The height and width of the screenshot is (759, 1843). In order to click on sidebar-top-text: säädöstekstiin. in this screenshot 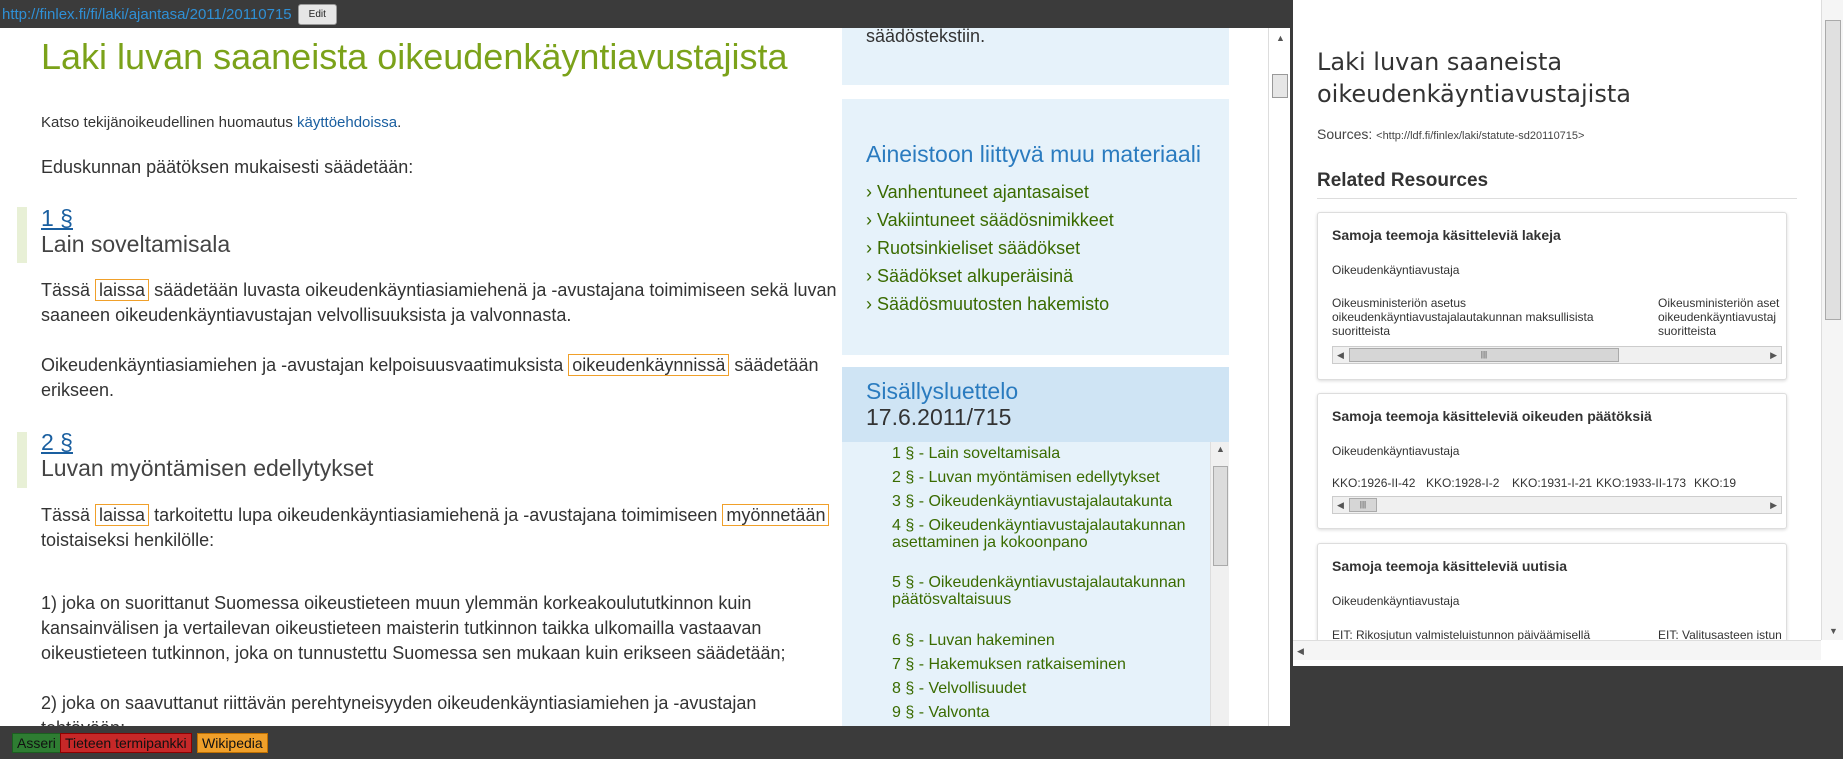, I will do `click(926, 37)`.